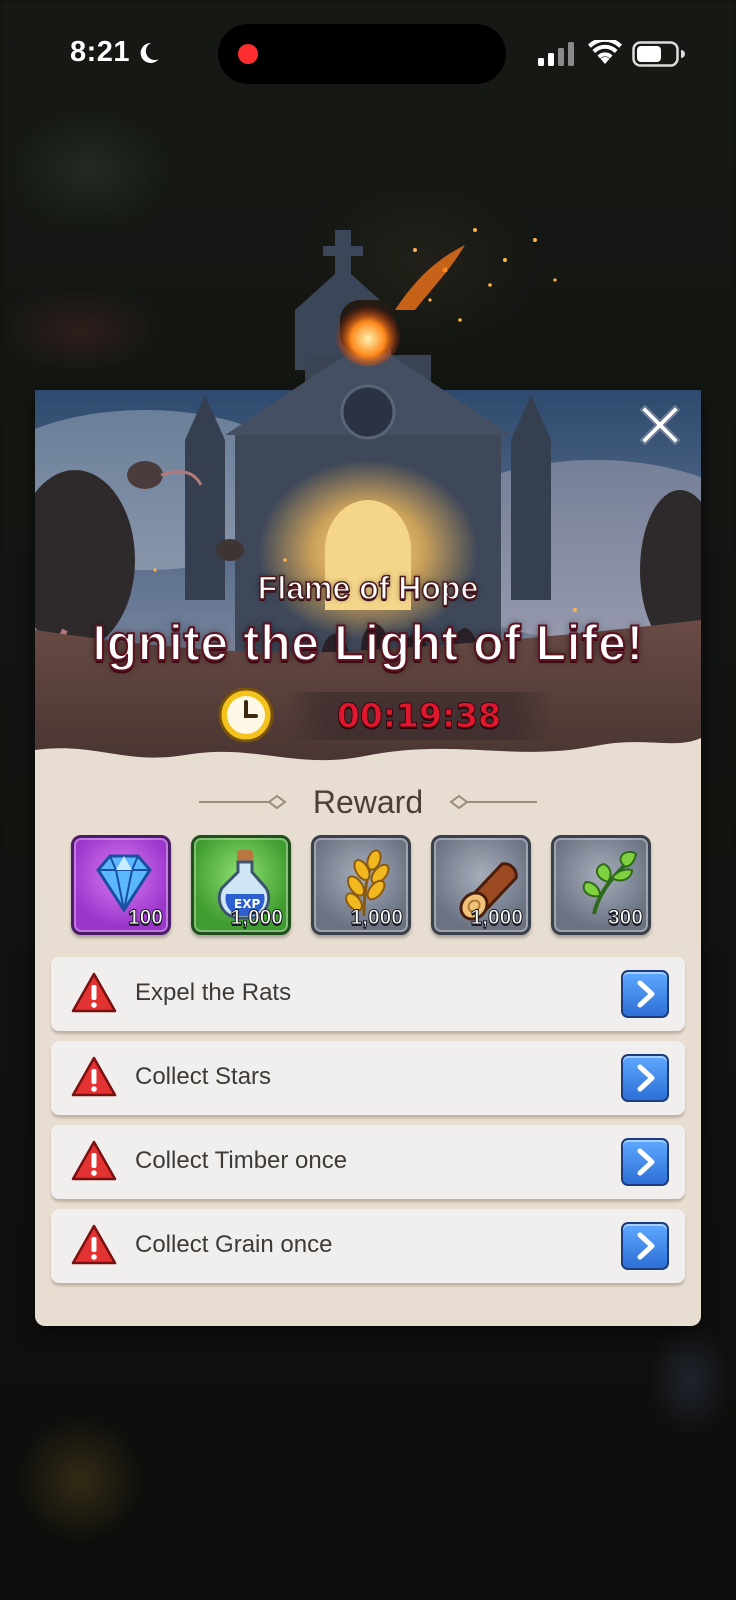  What do you see at coordinates (481, 885) in the screenshot?
I see `reward-timber: 1,000` at bounding box center [481, 885].